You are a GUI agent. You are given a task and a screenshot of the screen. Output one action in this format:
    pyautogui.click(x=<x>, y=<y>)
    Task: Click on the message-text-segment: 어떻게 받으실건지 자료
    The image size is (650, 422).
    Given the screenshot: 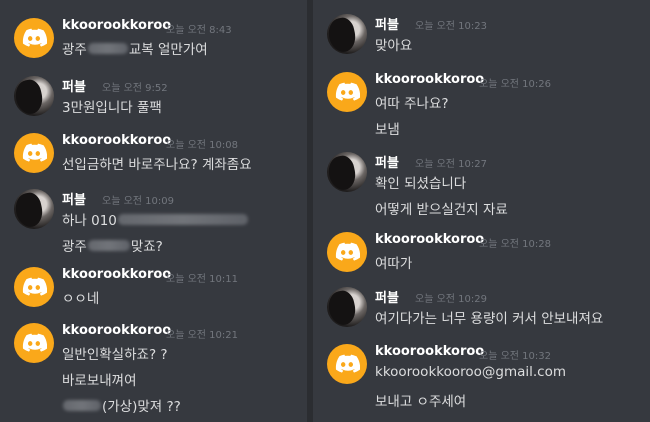 What is the action you would take?
    pyautogui.click(x=441, y=210)
    